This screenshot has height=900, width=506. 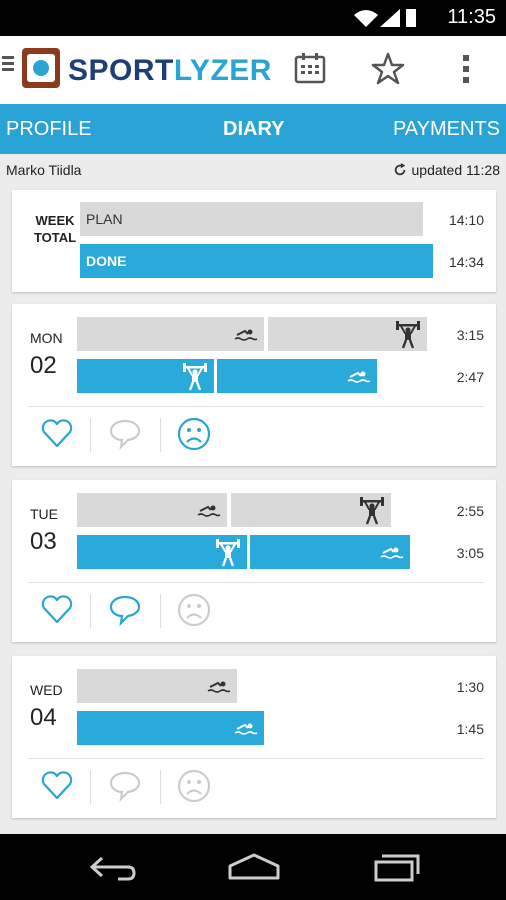 What do you see at coordinates (43, 365) in the screenshot?
I see `day-number: 02` at bounding box center [43, 365].